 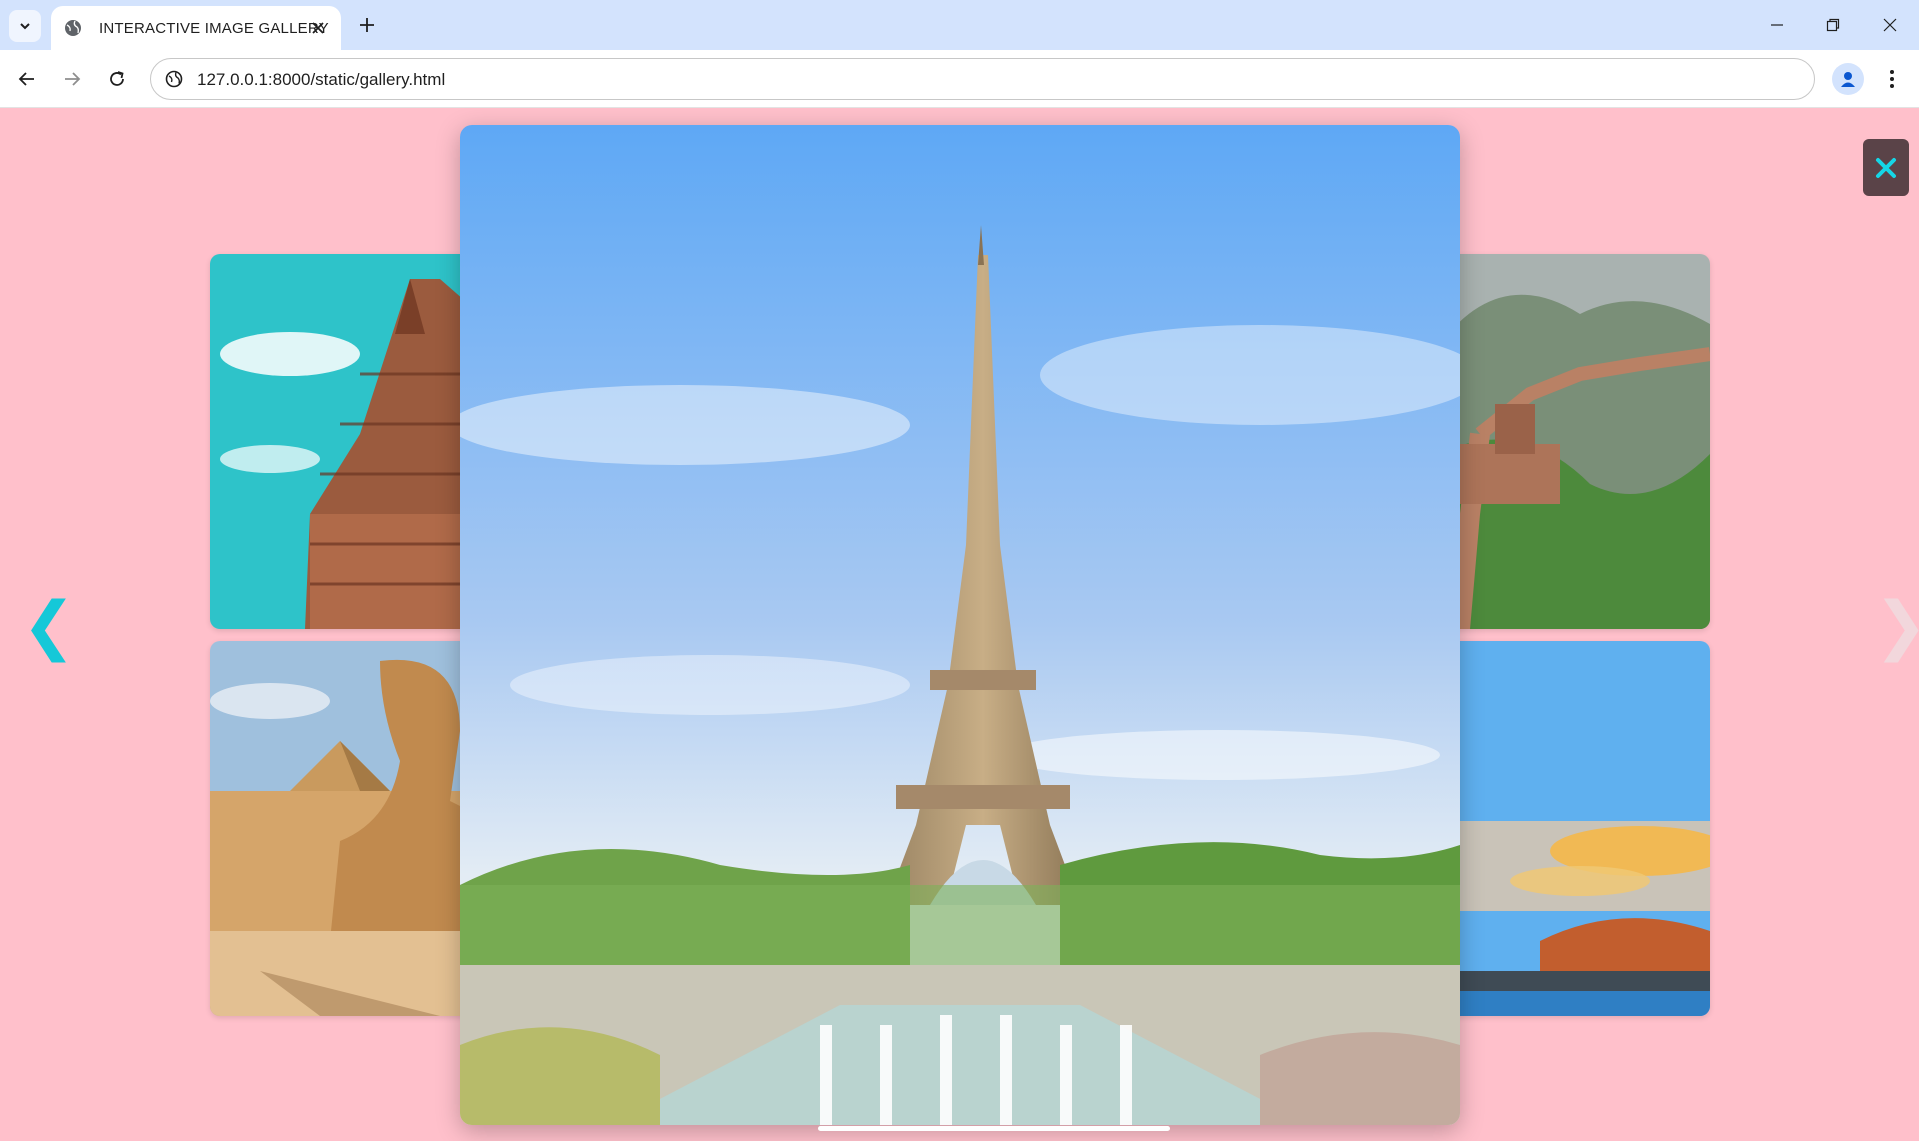 I want to click on next-arrow: ❯, so click(x=1896, y=626).